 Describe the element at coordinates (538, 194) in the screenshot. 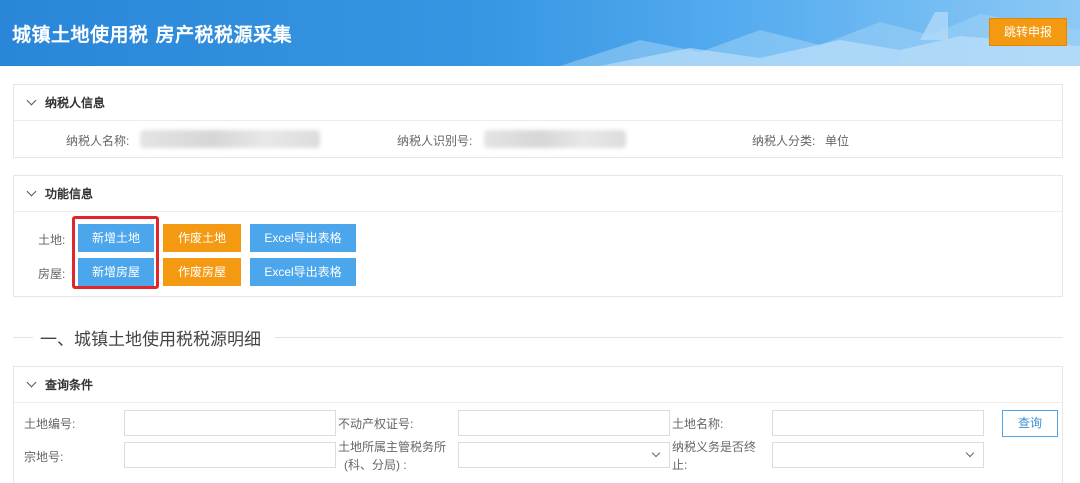

I see `function-info-header: 功能信息` at that location.